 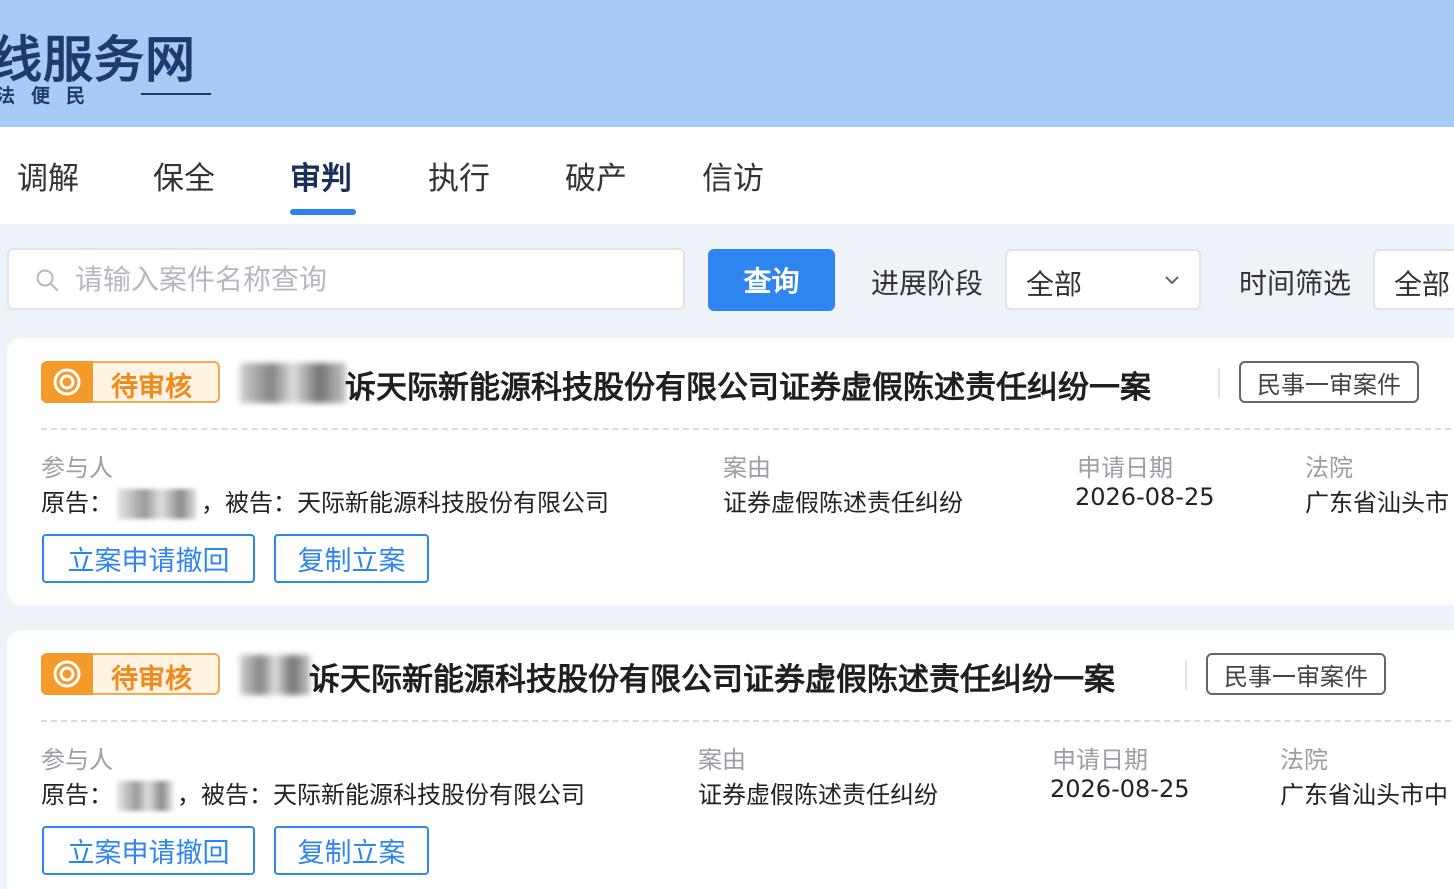 What do you see at coordinates (1054, 284) in the screenshot?
I see `stage-select-value: 全部` at bounding box center [1054, 284].